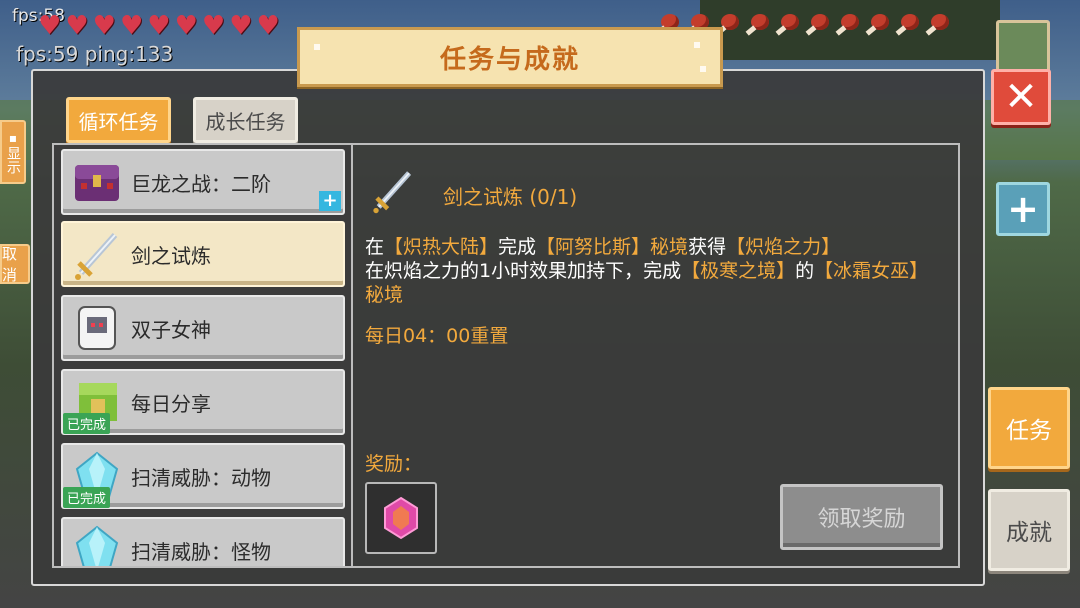  What do you see at coordinates (441, 247) in the screenshot?
I see `desc-highlight: 【炽热大陆】` at bounding box center [441, 247].